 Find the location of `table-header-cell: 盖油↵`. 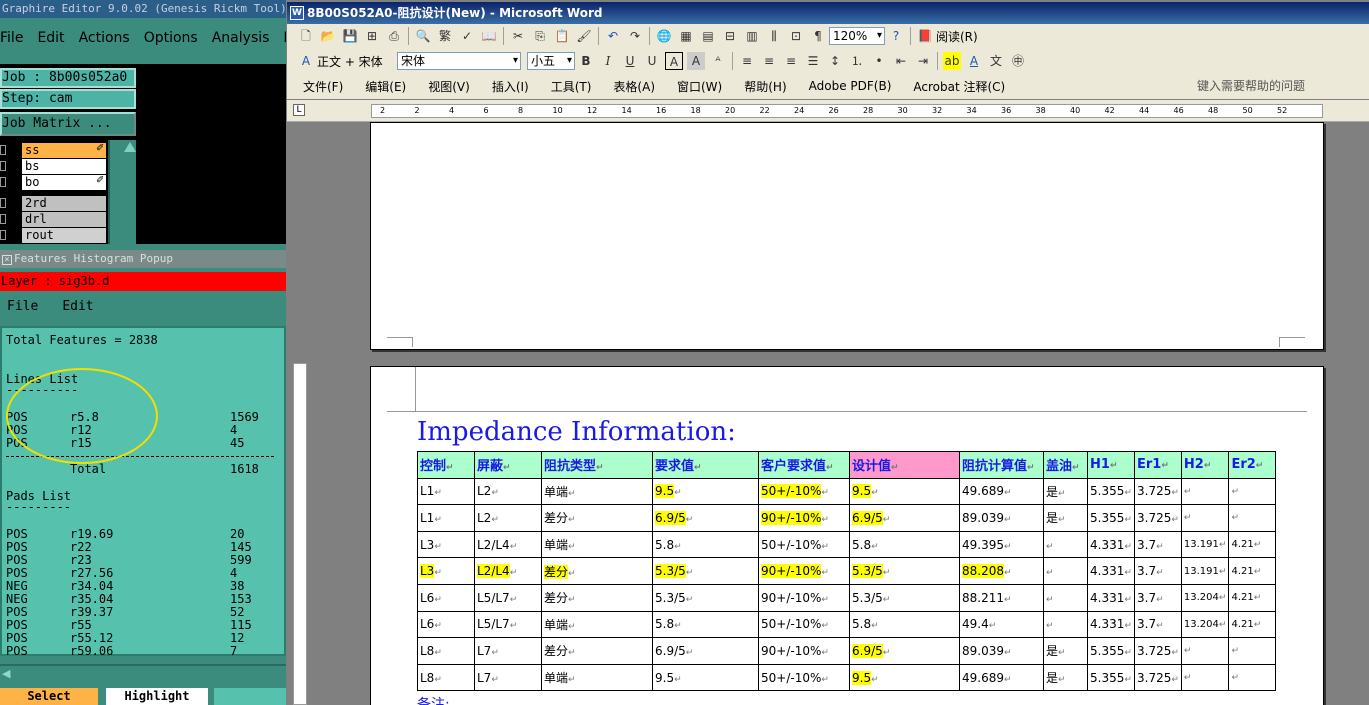

table-header-cell: 盖油↵ is located at coordinates (1065, 465).